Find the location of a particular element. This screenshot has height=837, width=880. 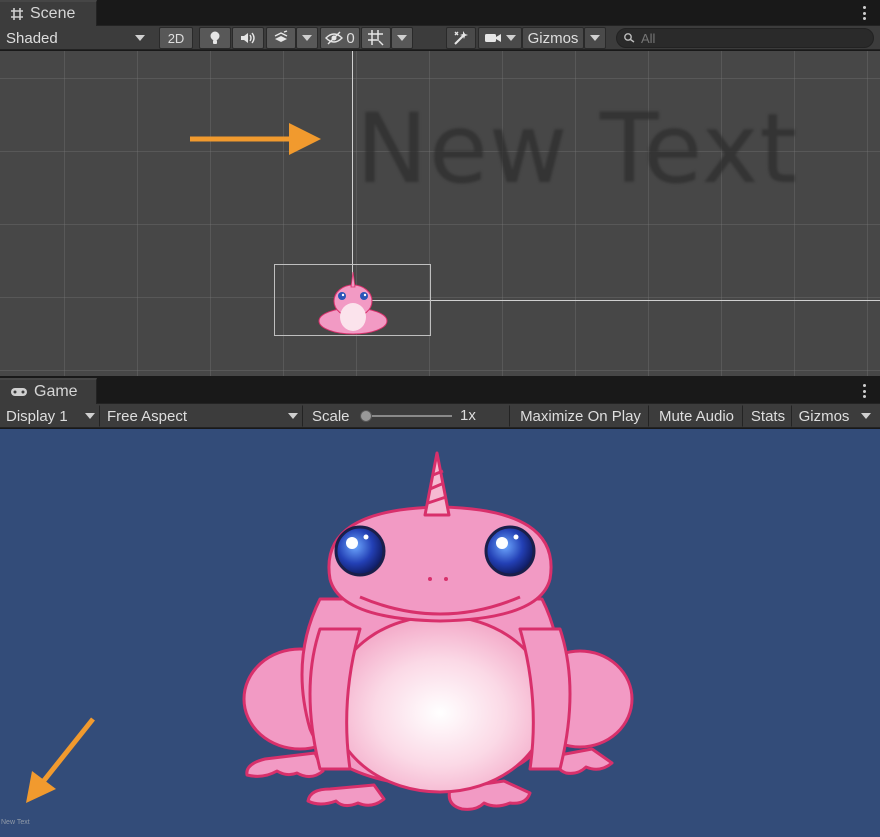

effects-dropdown-button is located at coordinates (307, 38).